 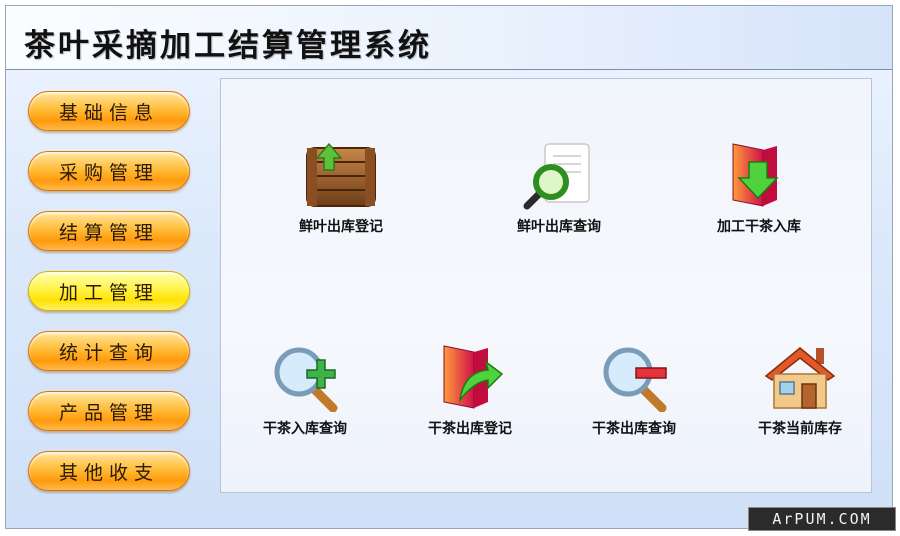 What do you see at coordinates (473, 377) in the screenshot?
I see `folder-arrow-out-icon` at bounding box center [473, 377].